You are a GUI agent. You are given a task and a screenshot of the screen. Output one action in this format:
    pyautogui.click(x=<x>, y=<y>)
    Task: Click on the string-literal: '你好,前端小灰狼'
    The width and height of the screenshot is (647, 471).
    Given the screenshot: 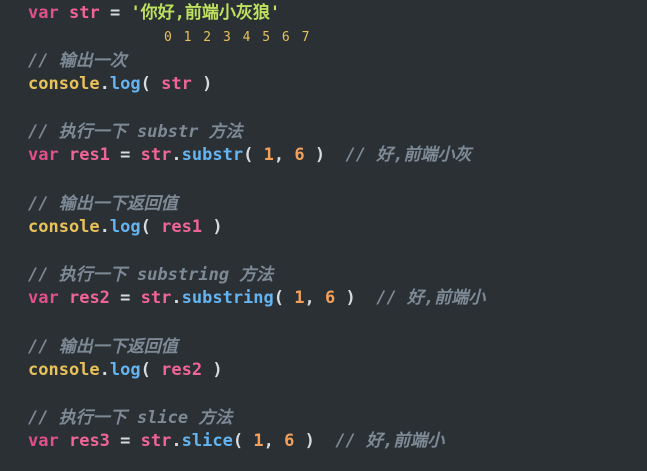 What is the action you would take?
    pyautogui.click(x=205, y=13)
    